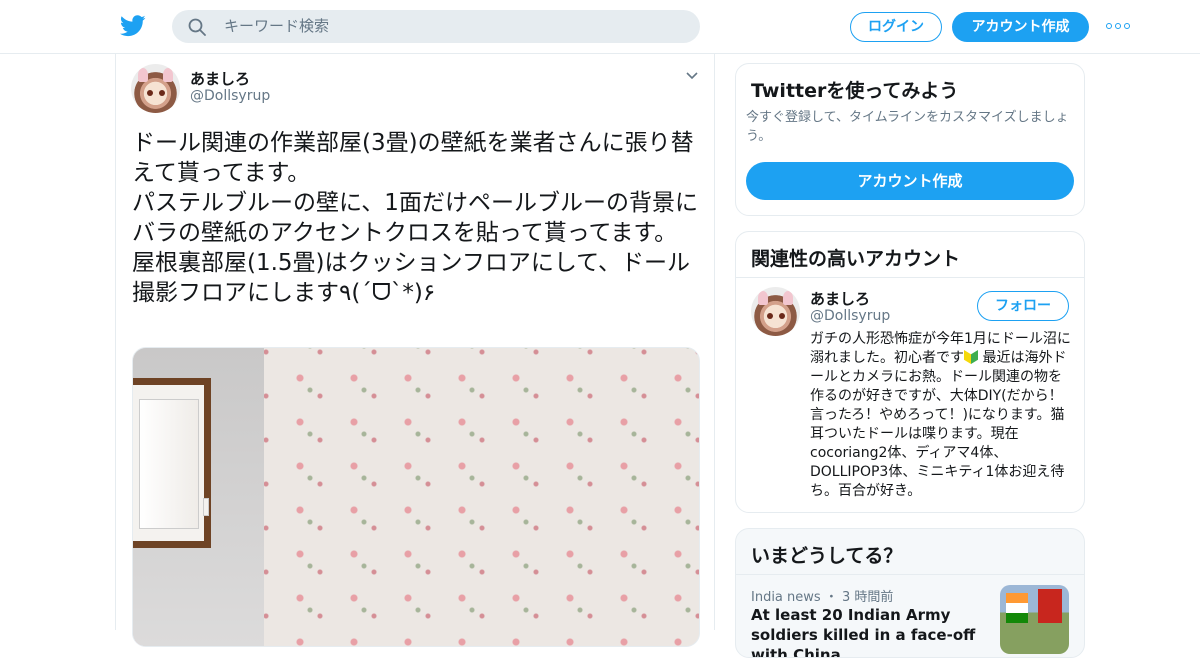  Describe the element at coordinates (1034, 619) in the screenshot. I see `trend-thumbnail` at that location.